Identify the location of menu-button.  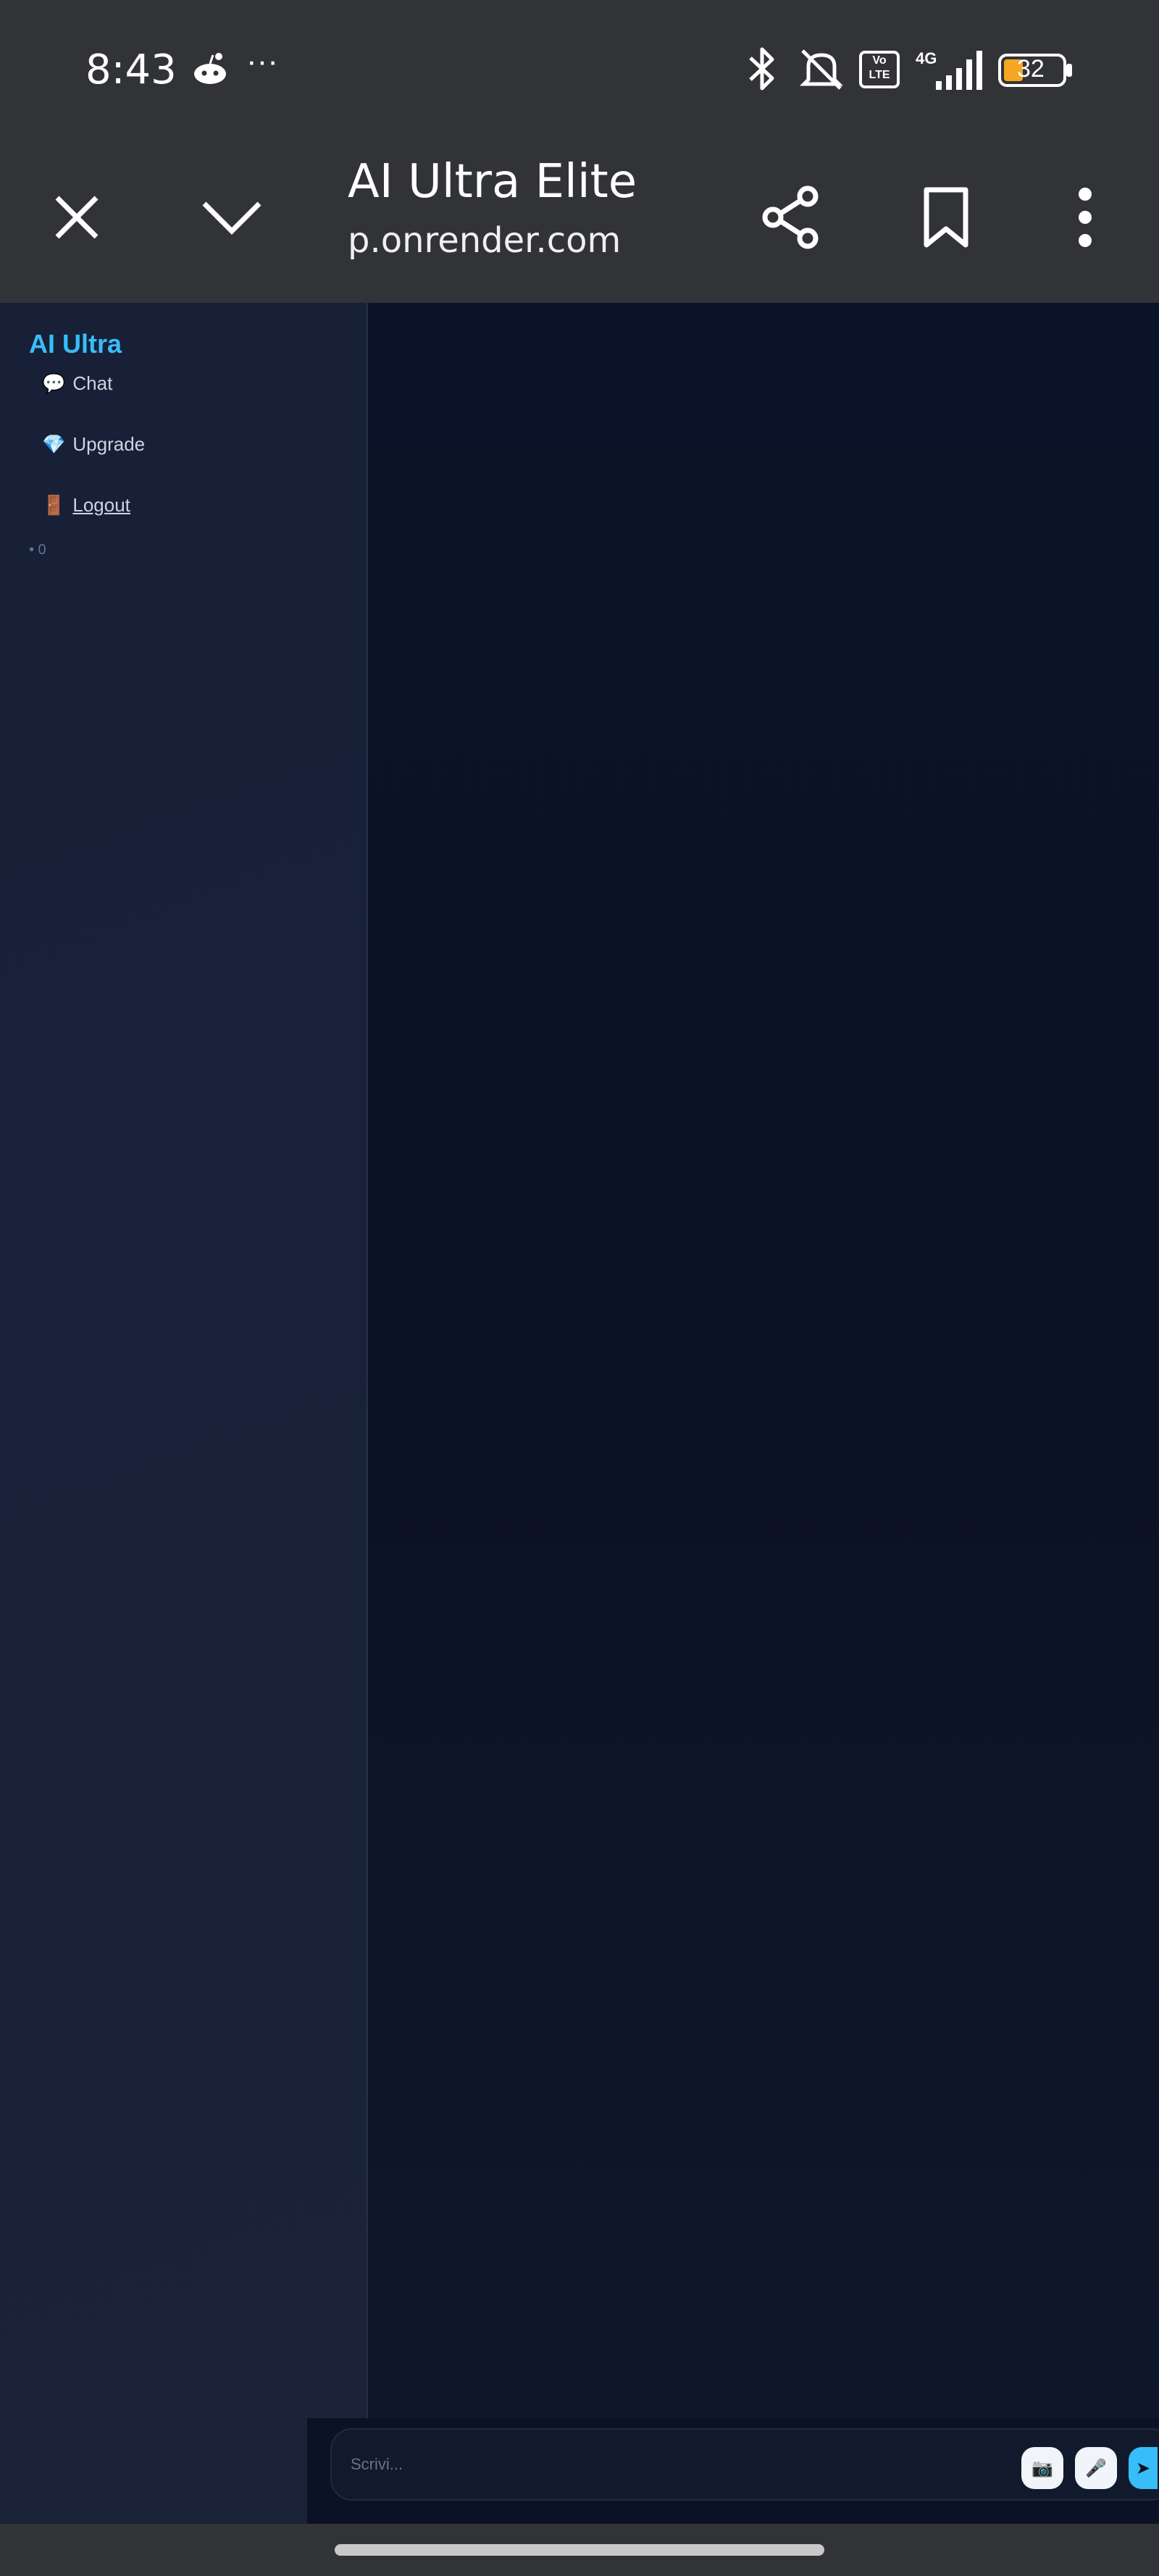
(1085, 218).